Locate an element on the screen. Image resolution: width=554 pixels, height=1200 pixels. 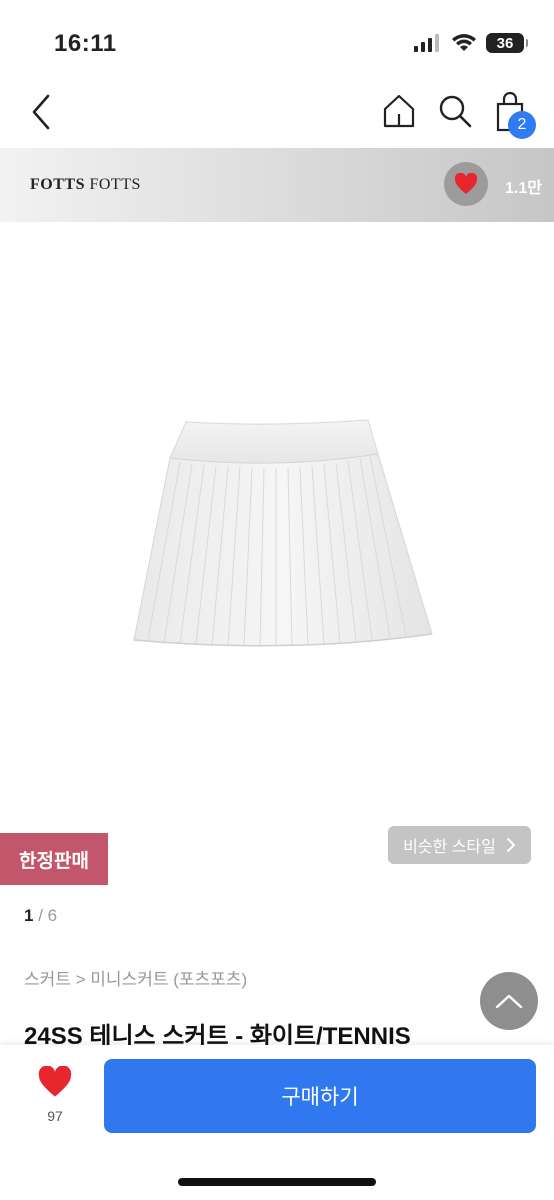
similar-style-button: 비슷한 스타일 is located at coordinates (459, 845).